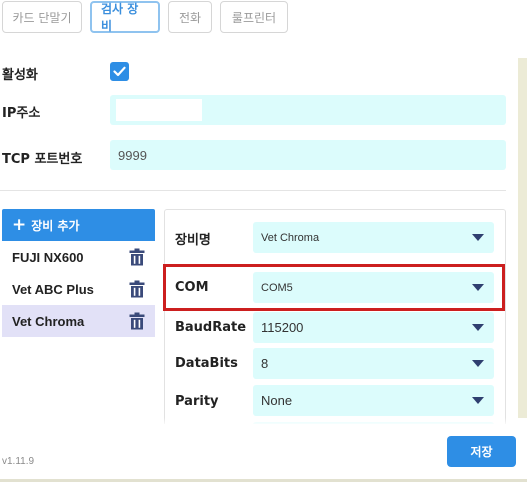  What do you see at coordinates (282, 327) in the screenshot?
I see `baudrate-value: 115200` at bounding box center [282, 327].